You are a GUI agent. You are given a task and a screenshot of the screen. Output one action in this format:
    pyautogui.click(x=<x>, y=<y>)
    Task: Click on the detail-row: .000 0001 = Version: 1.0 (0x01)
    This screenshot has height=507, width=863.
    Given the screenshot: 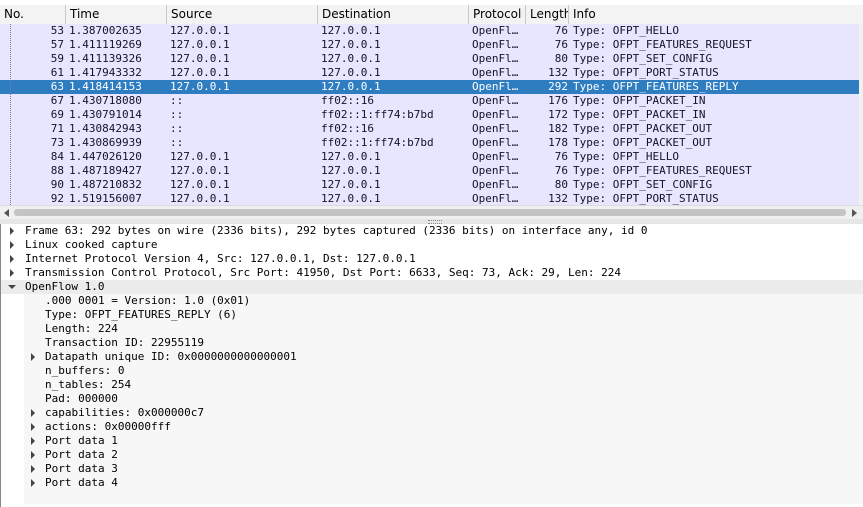 What is the action you would take?
    pyautogui.click(x=432, y=301)
    